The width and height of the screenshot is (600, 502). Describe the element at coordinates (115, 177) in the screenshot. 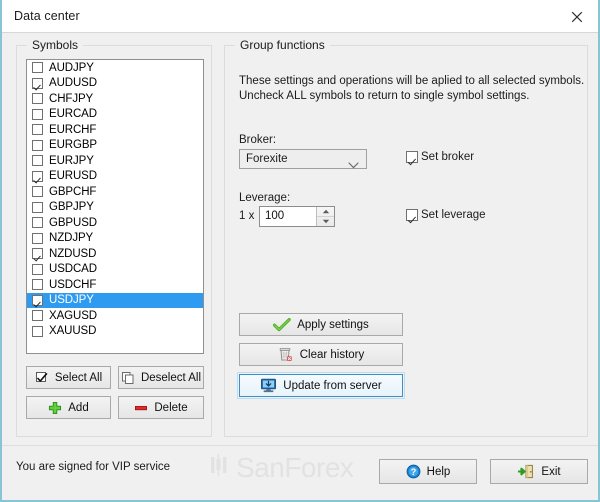

I see `symbol-list-item: EURUSD` at that location.